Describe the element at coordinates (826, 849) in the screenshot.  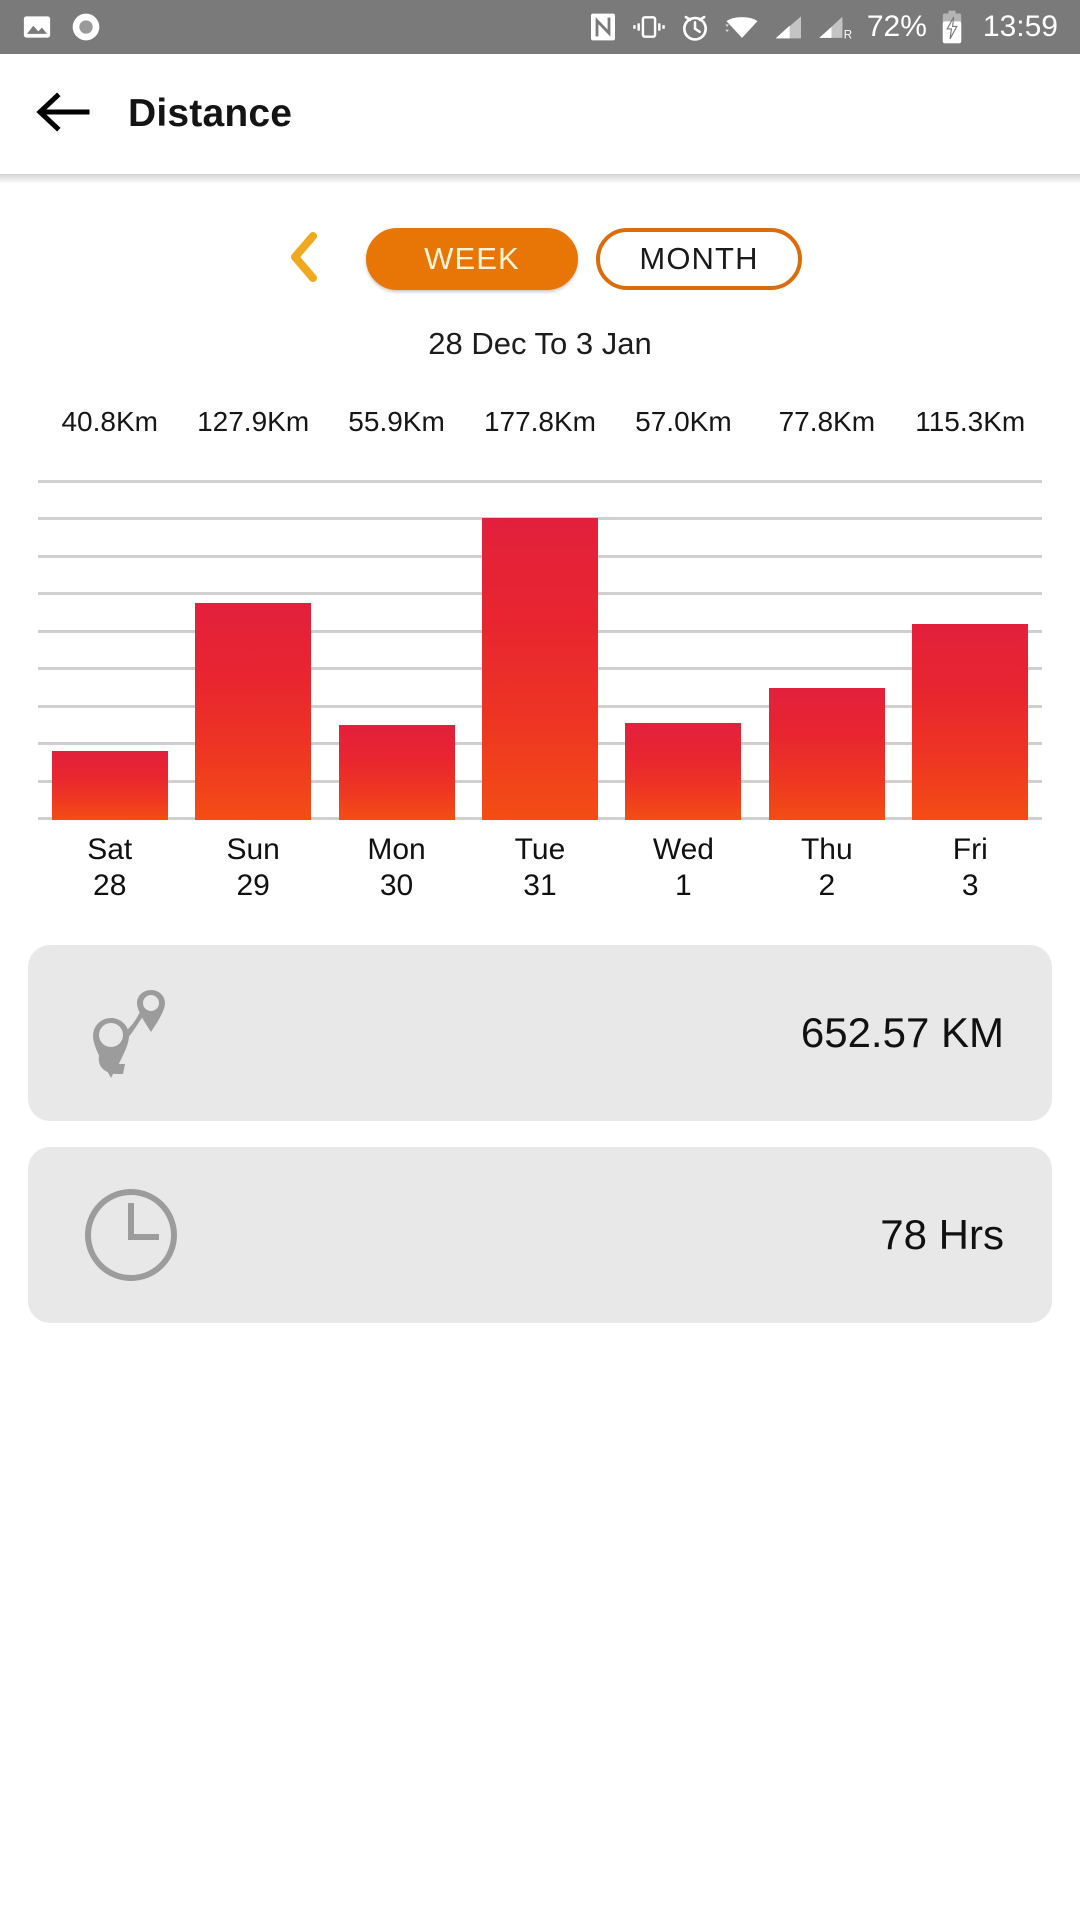
I see `day-name: Thu` at that location.